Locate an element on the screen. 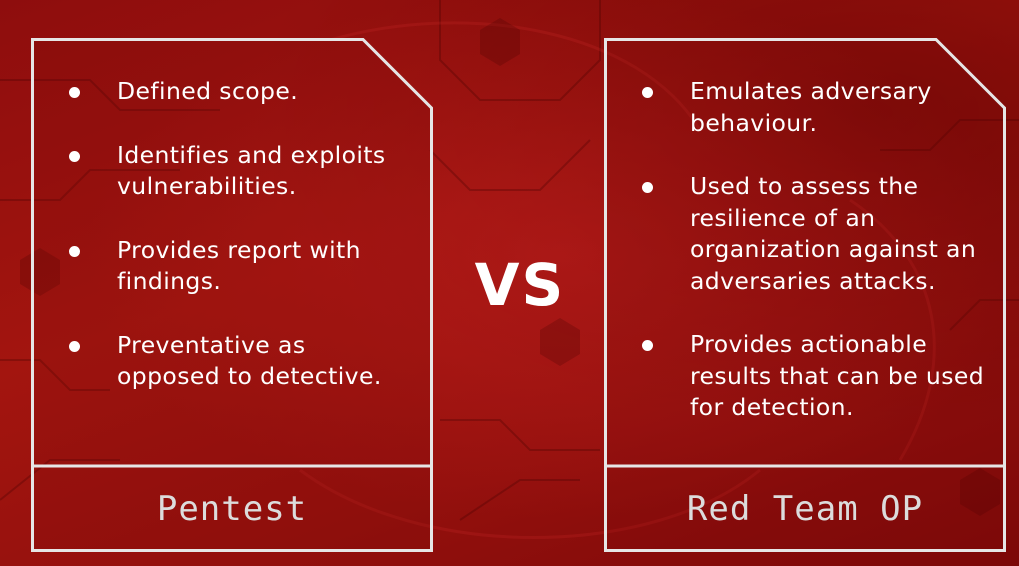 The image size is (1019, 566). bullet-text: Preventative as opposed to detective. is located at coordinates (249, 360).